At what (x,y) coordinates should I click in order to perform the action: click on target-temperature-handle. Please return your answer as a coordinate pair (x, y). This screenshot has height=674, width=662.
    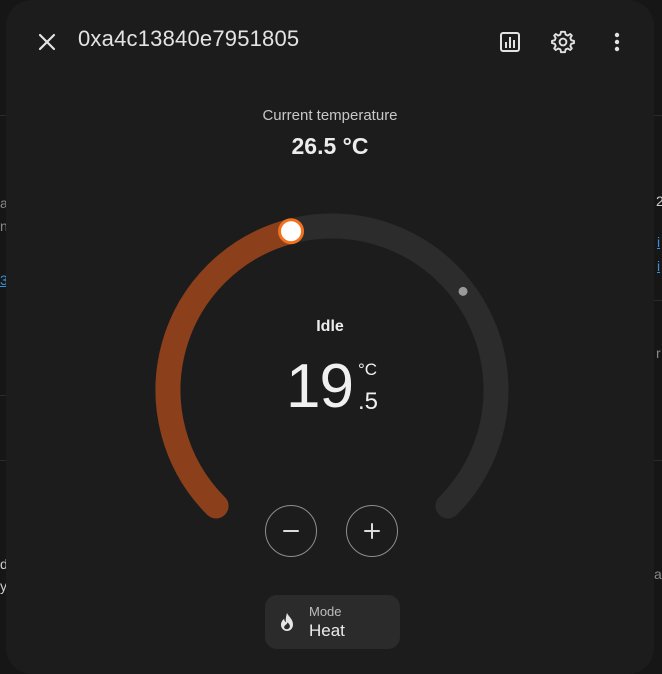
    Looking at the image, I should click on (291, 231).